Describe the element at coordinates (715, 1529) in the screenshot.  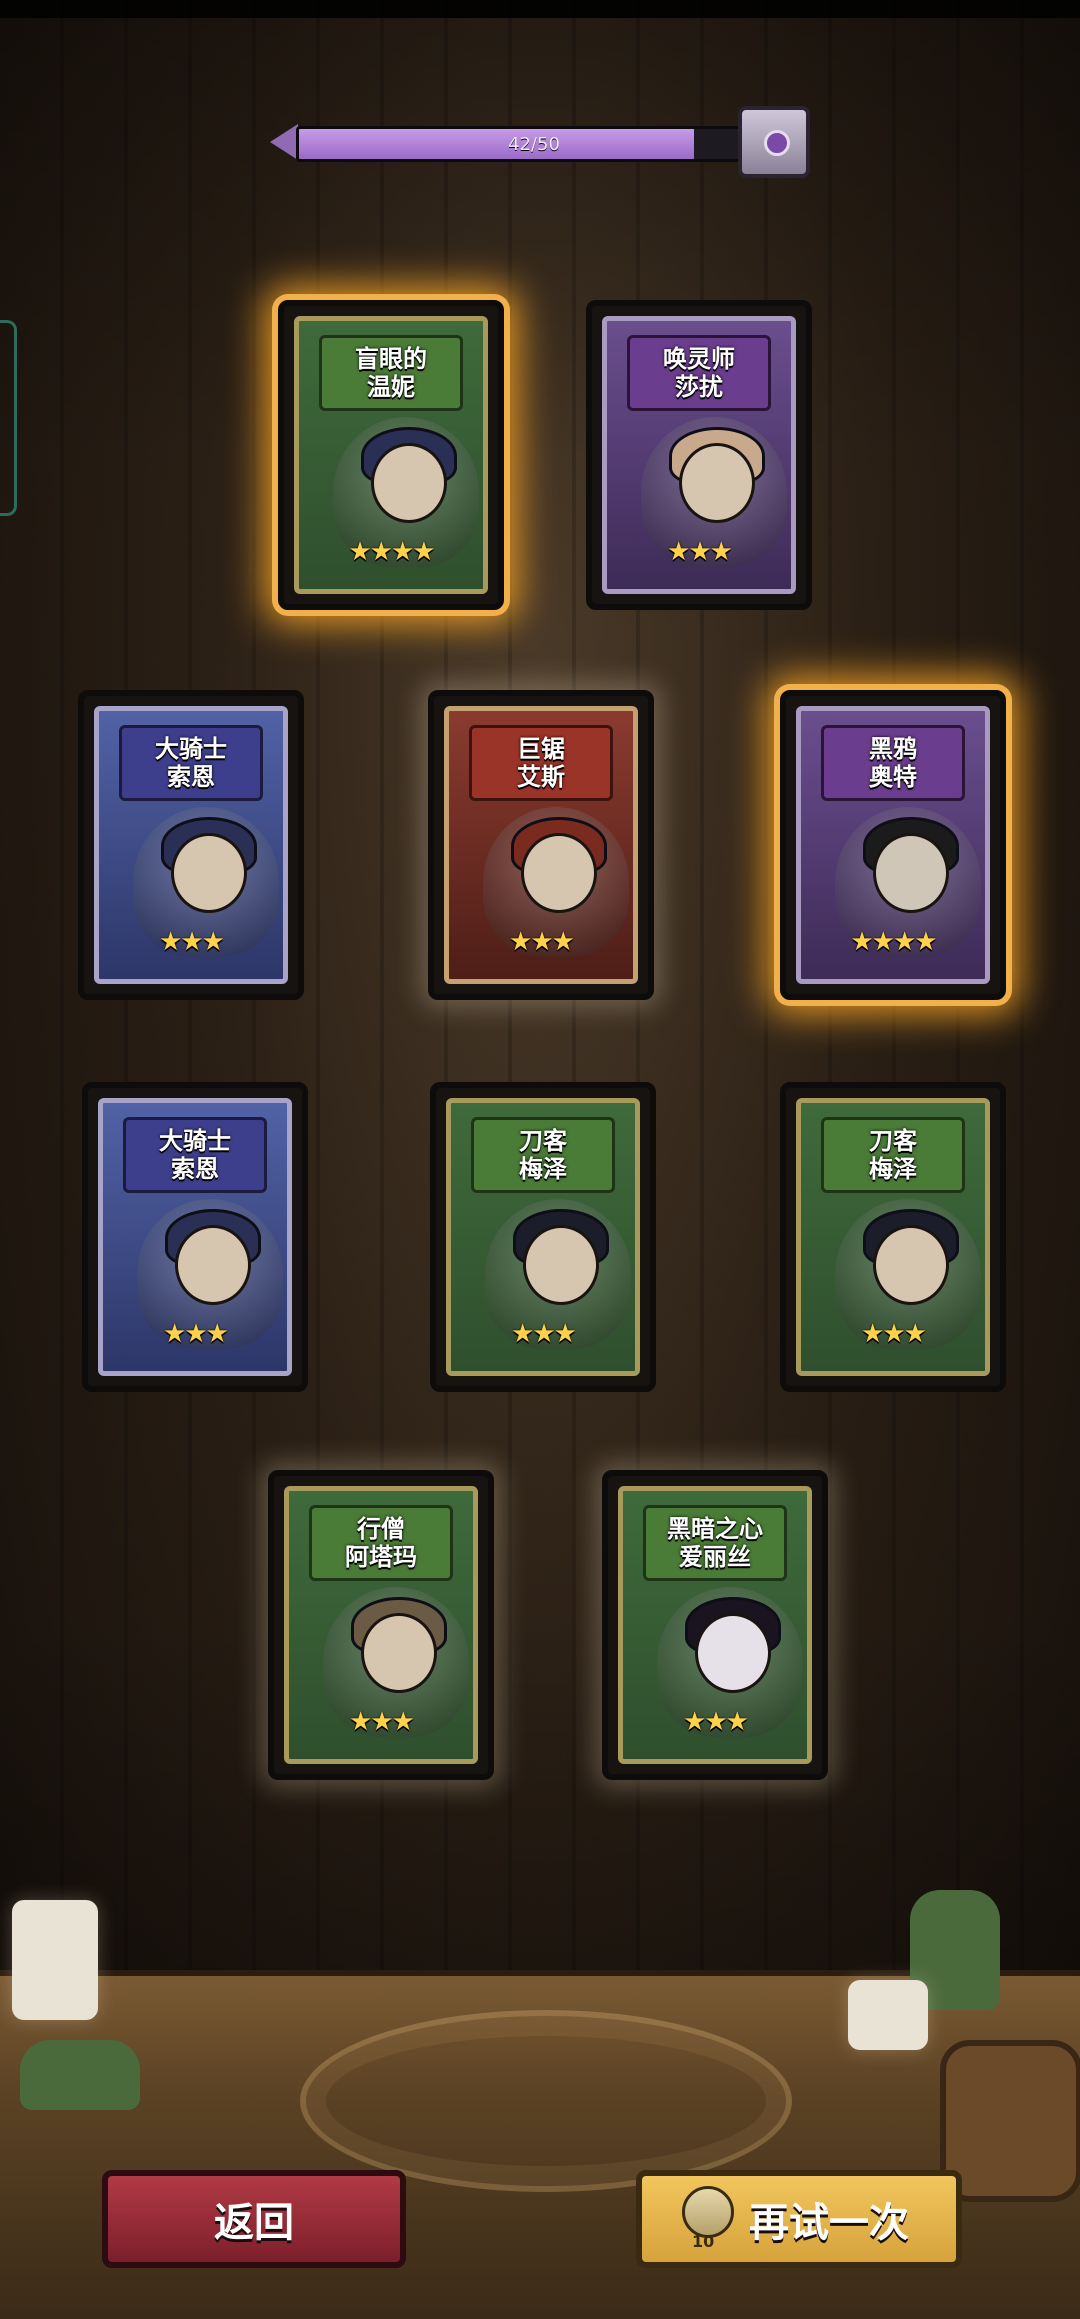
I see `hero-title: 黑暗之心` at that location.